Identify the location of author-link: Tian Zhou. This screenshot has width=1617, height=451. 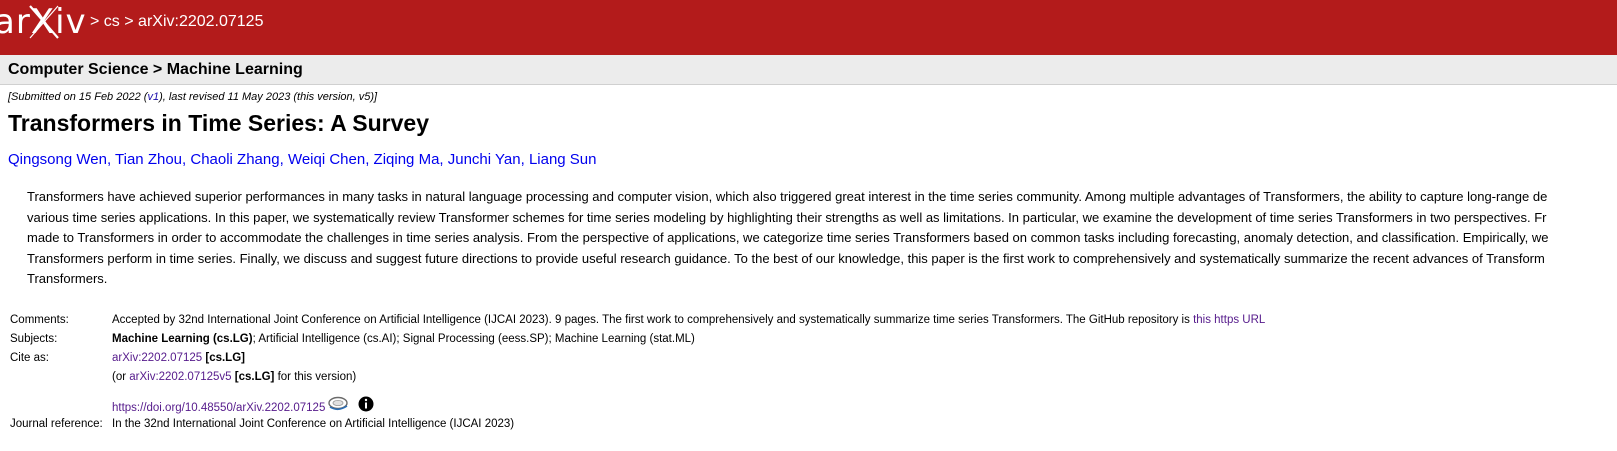
(148, 159).